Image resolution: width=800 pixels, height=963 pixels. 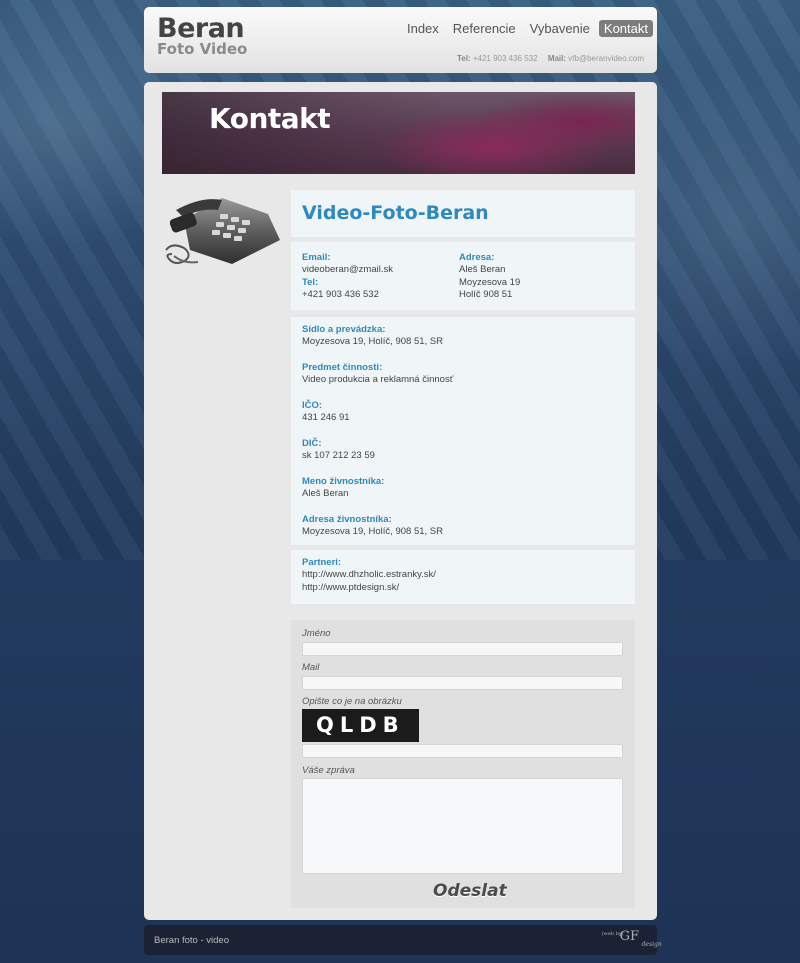 I want to click on nav-item-vybavenie: Vybavenie, so click(x=560, y=28).